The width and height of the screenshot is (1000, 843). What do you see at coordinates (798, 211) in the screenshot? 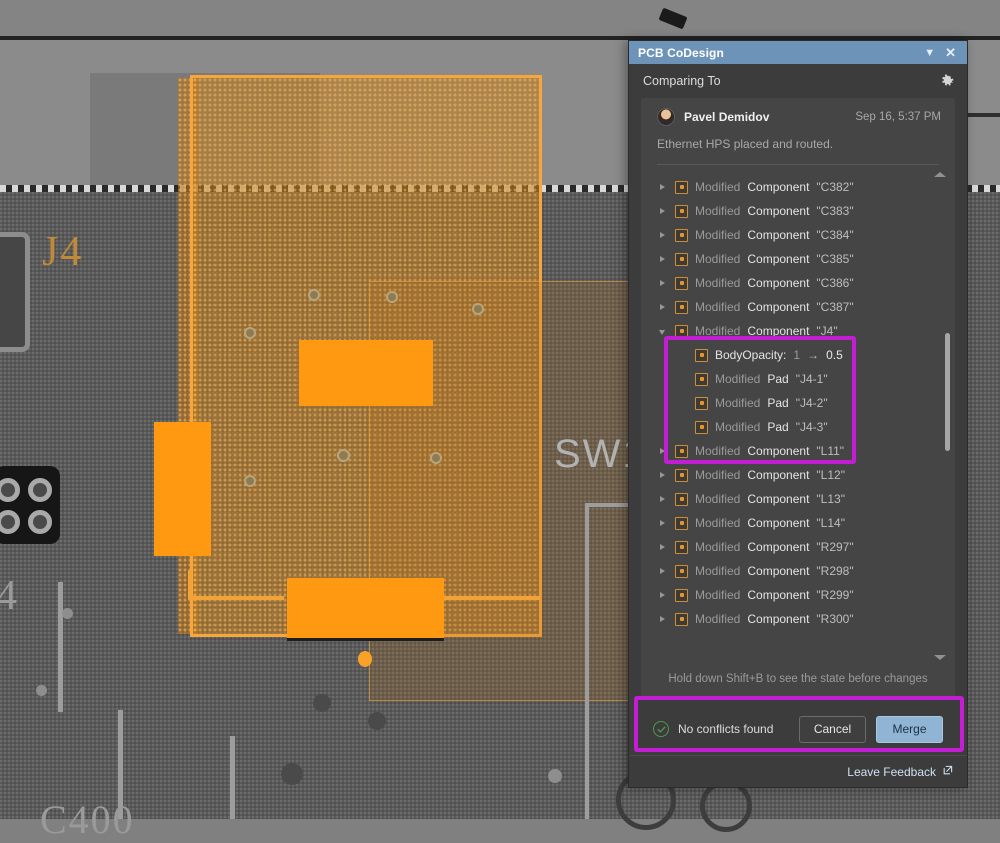
I see `change-tree-row: ModifiedComponent"C383"` at bounding box center [798, 211].